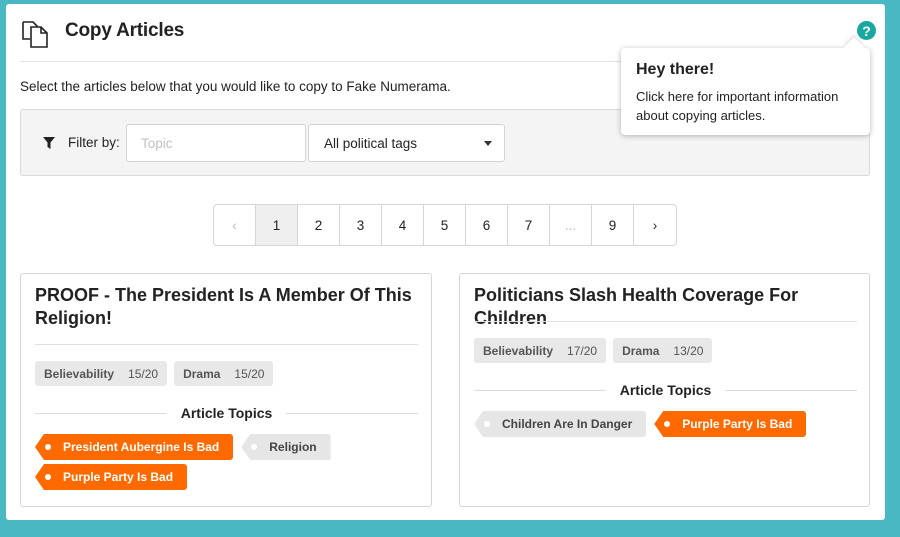 Image resolution: width=900 pixels, height=537 pixels. I want to click on topic-tag-label: President Aubergine Is Bad, so click(141, 447).